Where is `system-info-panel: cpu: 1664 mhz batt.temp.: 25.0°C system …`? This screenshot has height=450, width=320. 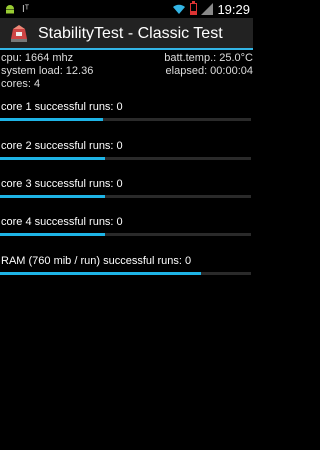
system-info-panel: cpu: 1664 mhz batt.temp.: 25.0°C system … is located at coordinates (126, 71).